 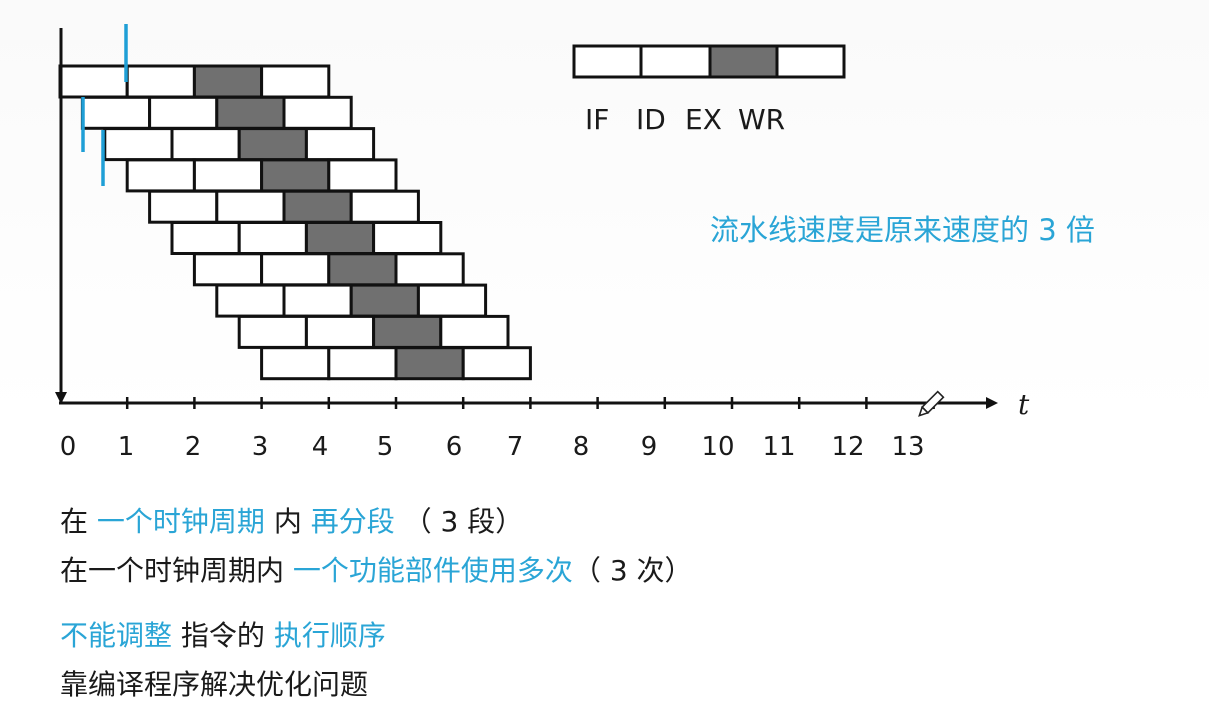 I want to click on tick-label: 8, so click(x=581, y=447).